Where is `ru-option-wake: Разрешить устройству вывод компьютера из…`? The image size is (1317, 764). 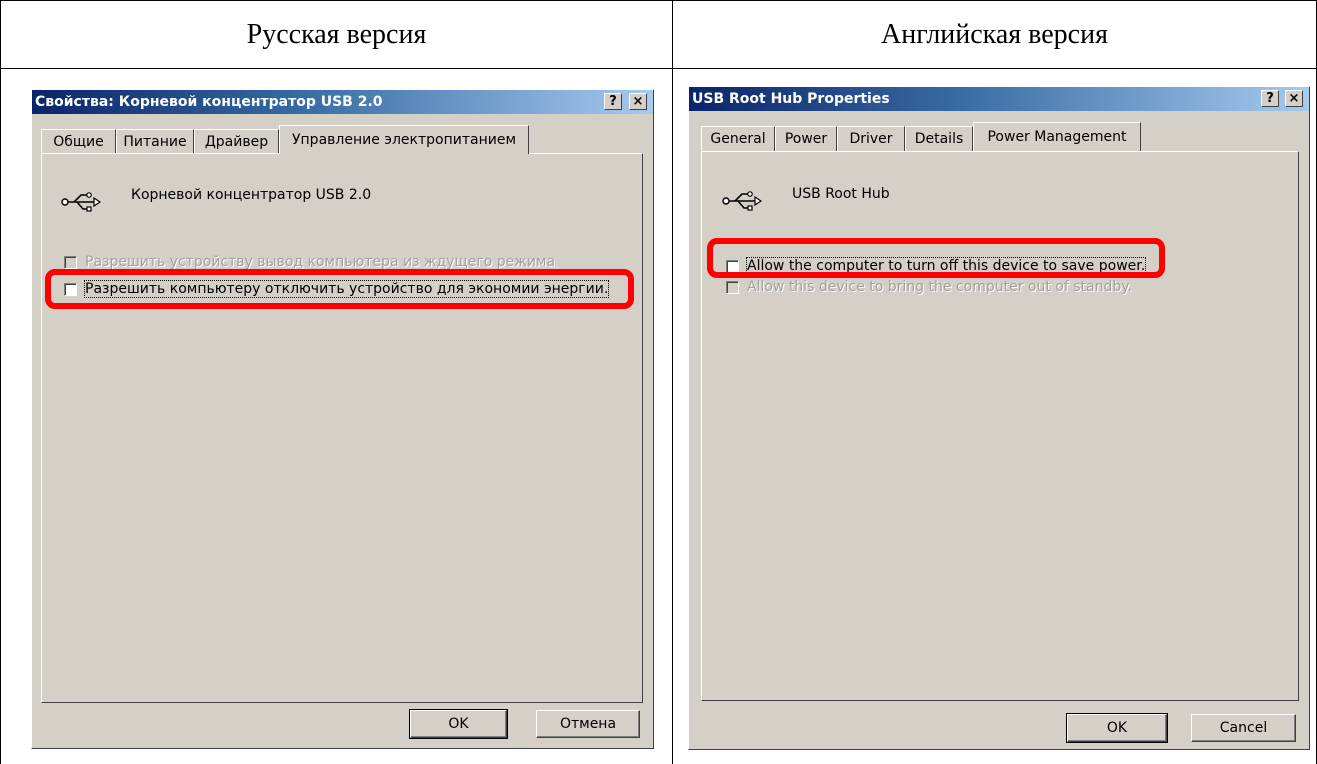
ru-option-wake: Разрешить устройству вывод компьютера из… is located at coordinates (309, 262).